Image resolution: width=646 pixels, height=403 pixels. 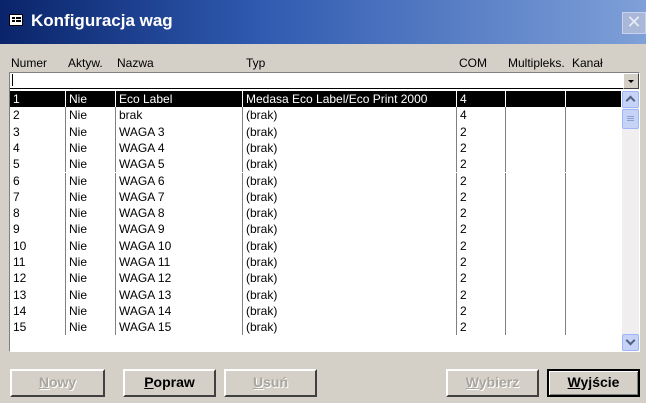 What do you see at coordinates (630, 342) in the screenshot?
I see `scroll-down-button` at bounding box center [630, 342].